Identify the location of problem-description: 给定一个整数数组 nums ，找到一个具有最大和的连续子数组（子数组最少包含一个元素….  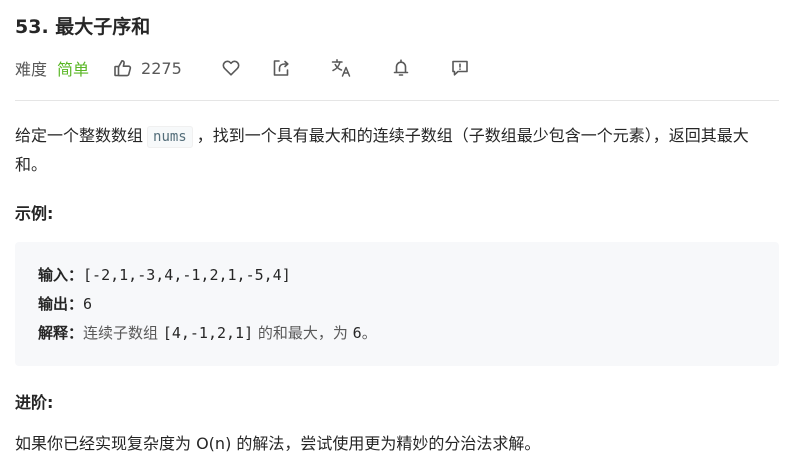
(395, 150).